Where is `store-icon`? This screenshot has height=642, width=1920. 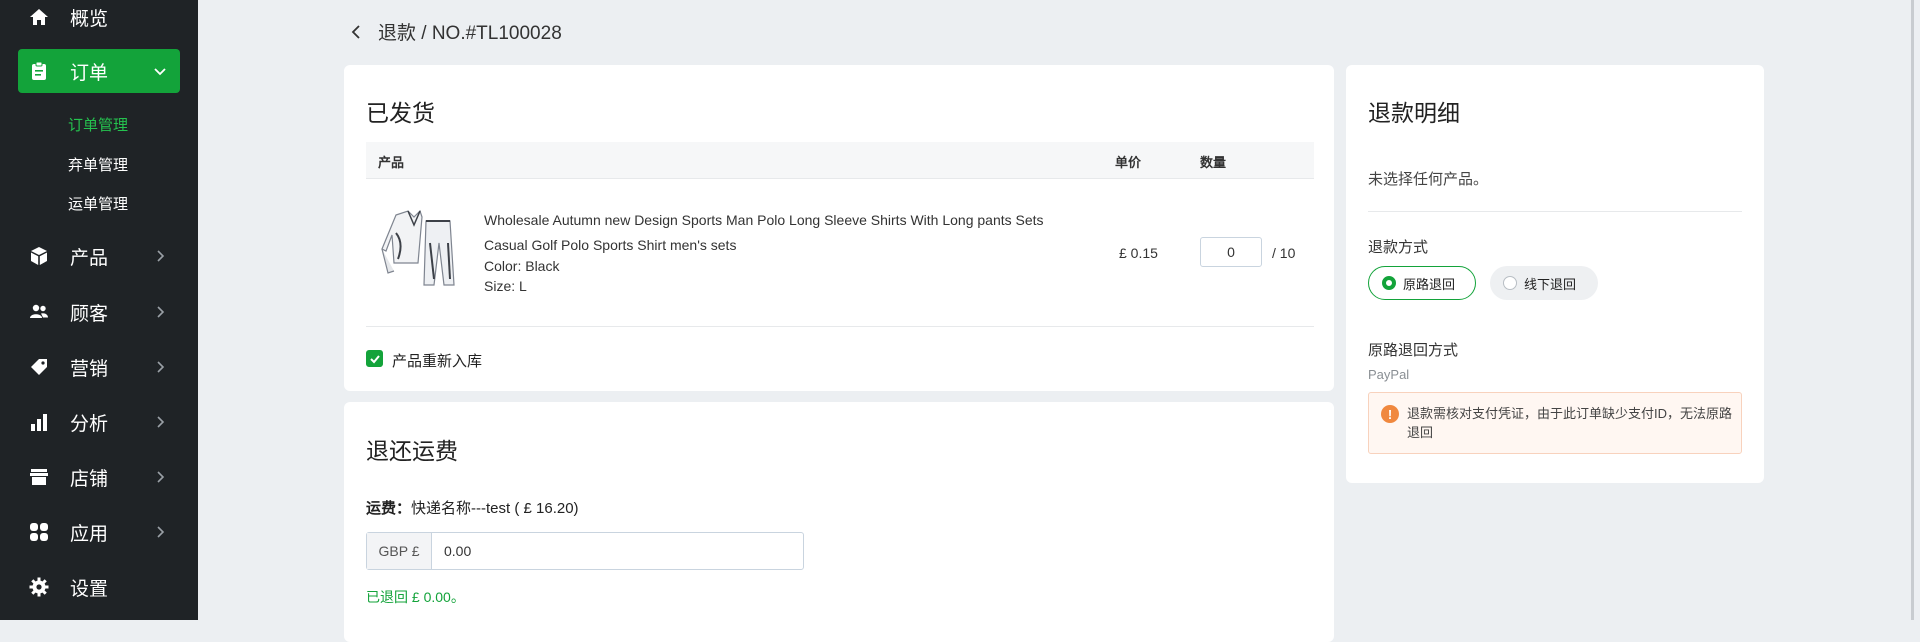
store-icon is located at coordinates (39, 477).